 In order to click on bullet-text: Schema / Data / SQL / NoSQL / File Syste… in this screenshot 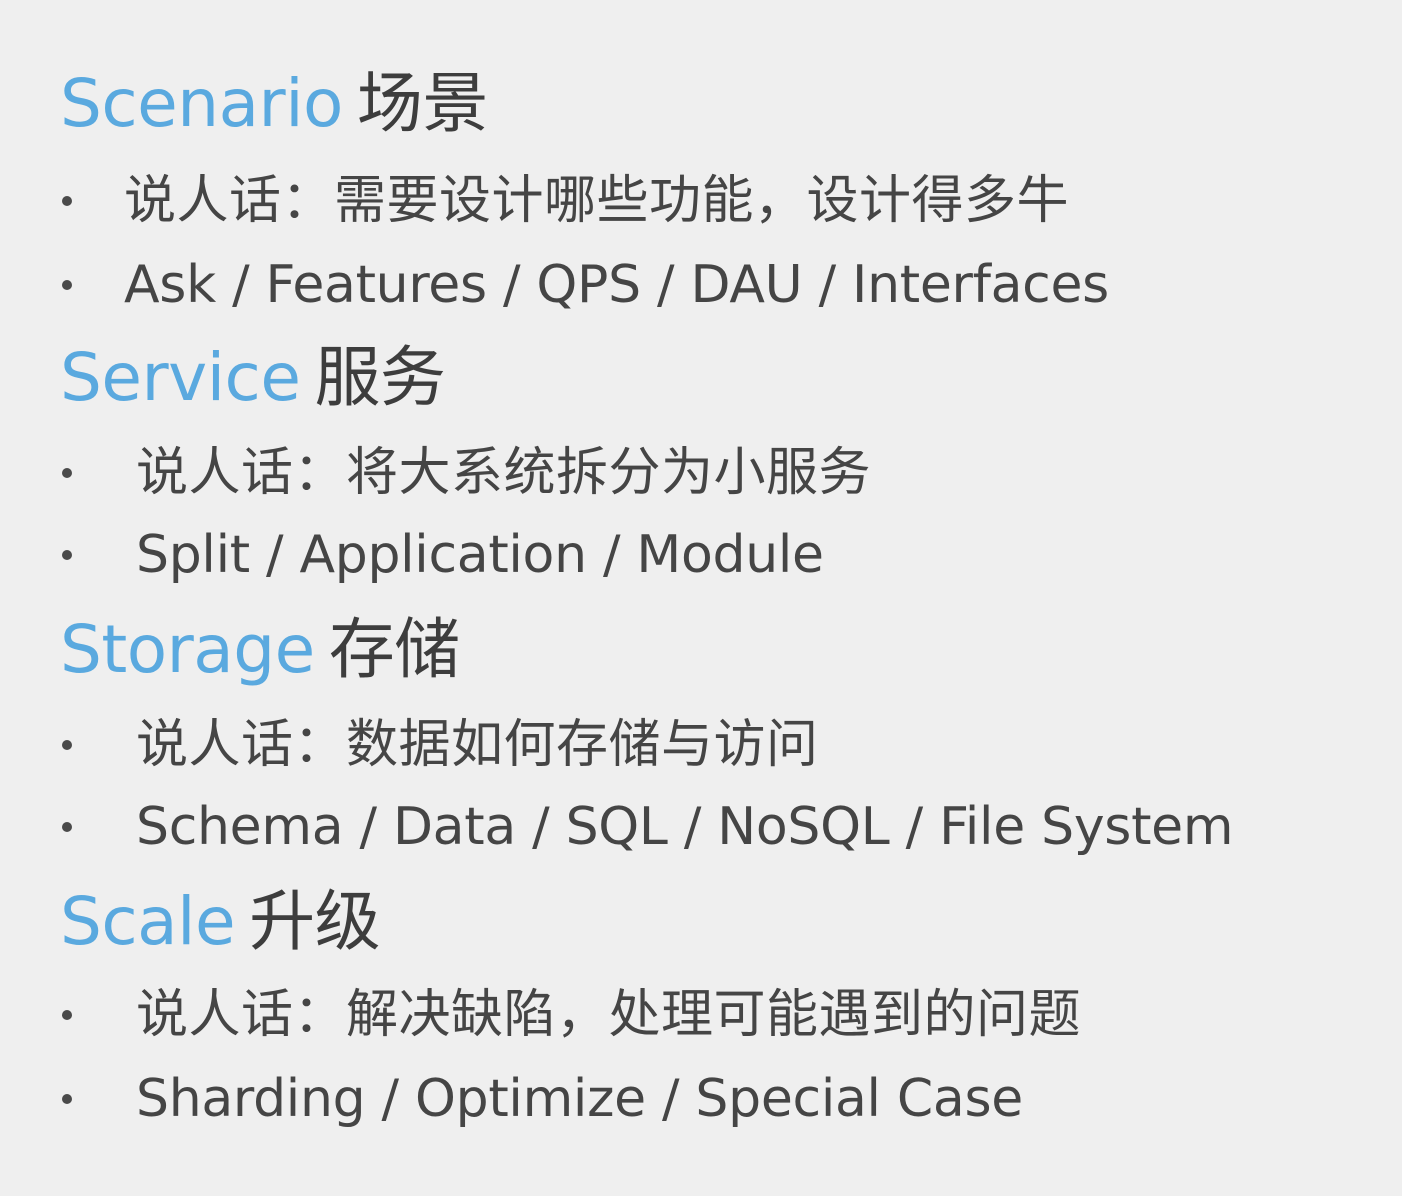, I will do `click(685, 827)`.